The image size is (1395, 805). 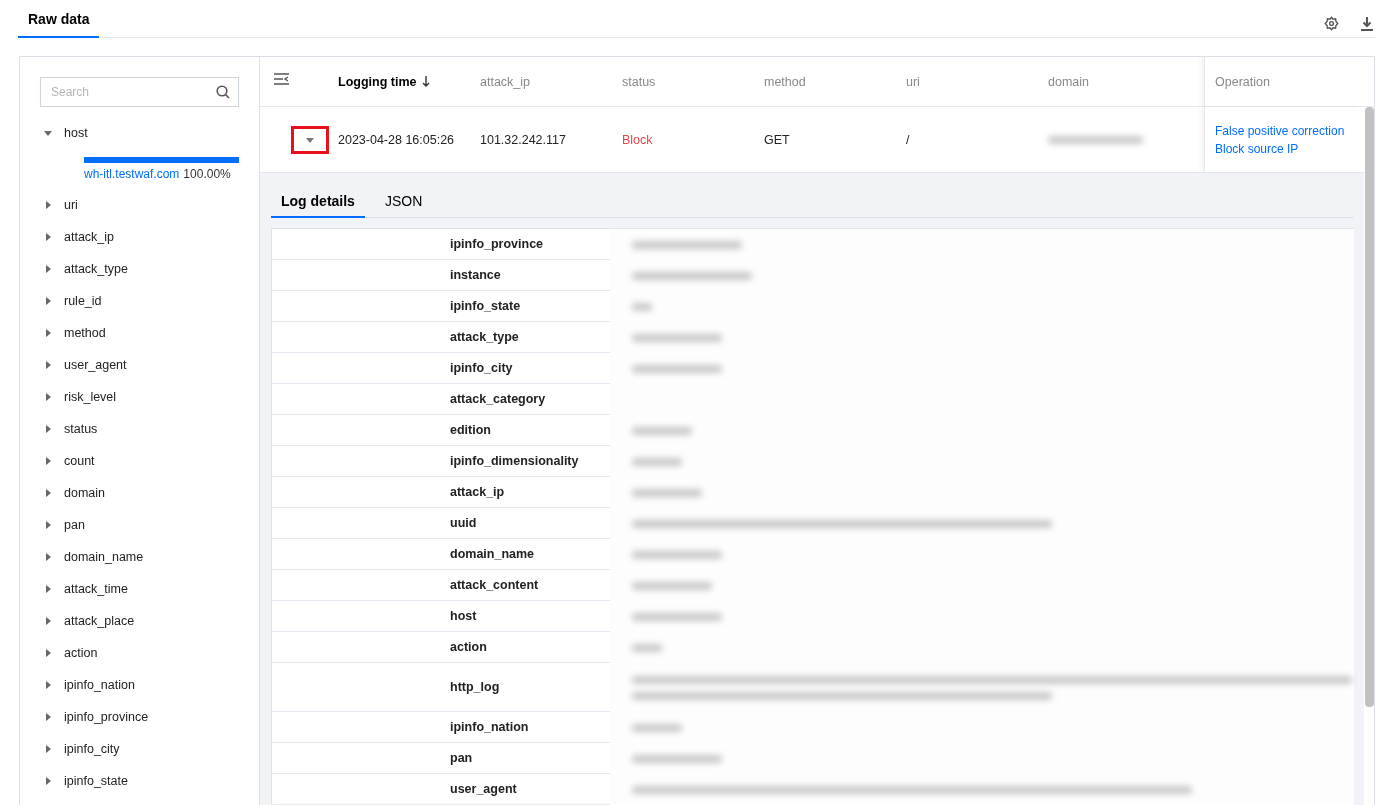 What do you see at coordinates (139, 92) in the screenshot?
I see `search-field: Search` at bounding box center [139, 92].